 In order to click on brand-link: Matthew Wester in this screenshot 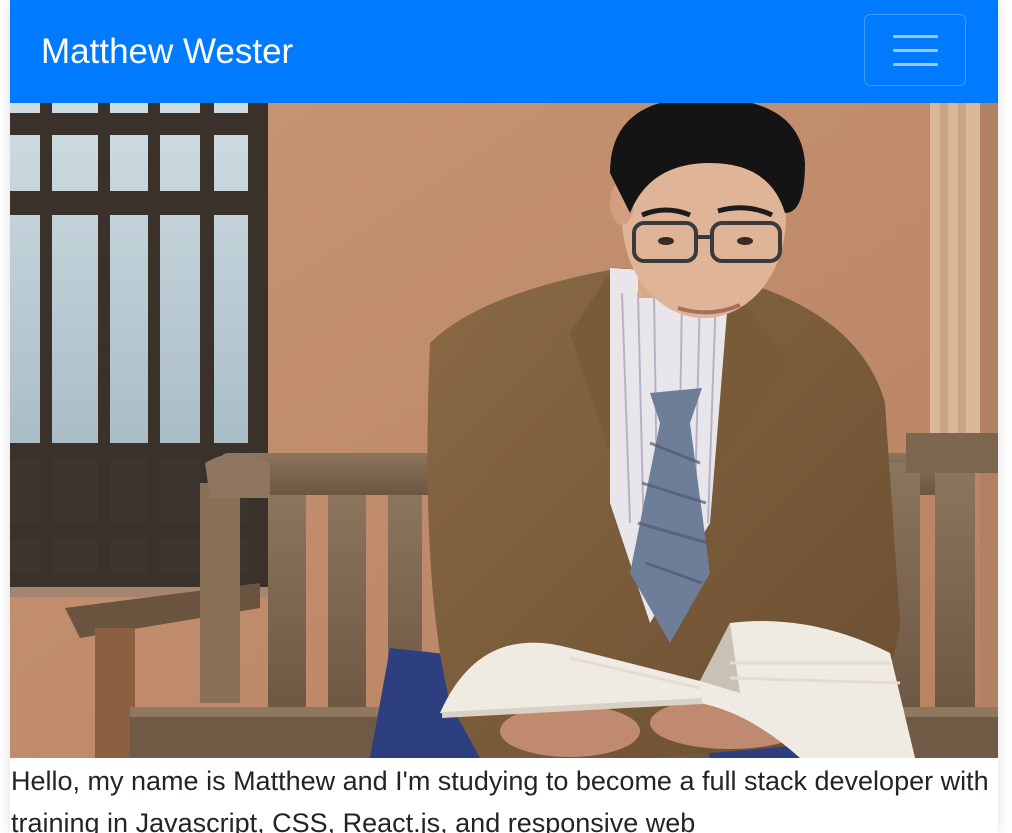, I will do `click(167, 52)`.